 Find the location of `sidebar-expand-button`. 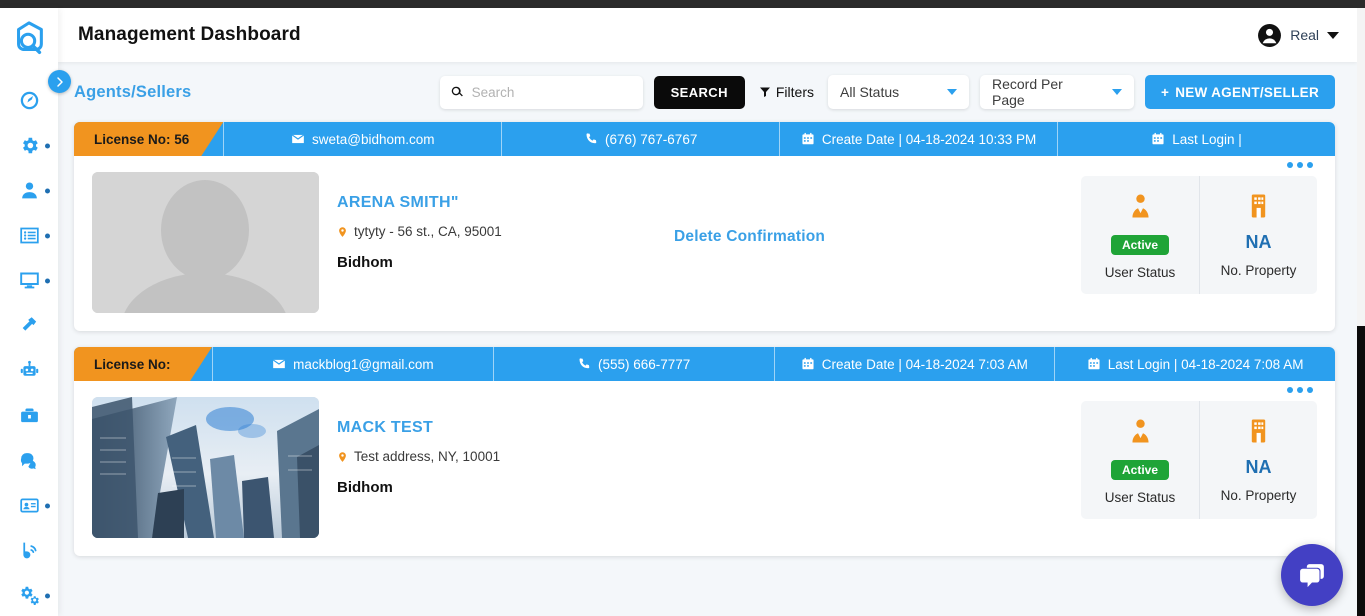

sidebar-expand-button is located at coordinates (59, 81).